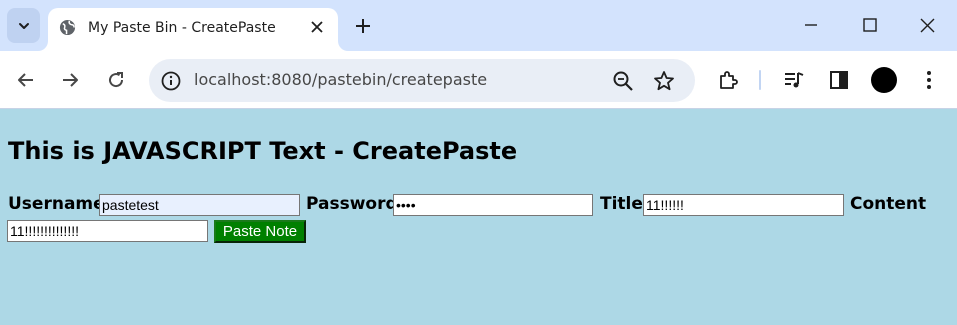 This screenshot has width=957, height=325. Describe the element at coordinates (263, 151) in the screenshot. I see `page-heading: This is JAVASCRIPT Text - CreatePaste` at that location.